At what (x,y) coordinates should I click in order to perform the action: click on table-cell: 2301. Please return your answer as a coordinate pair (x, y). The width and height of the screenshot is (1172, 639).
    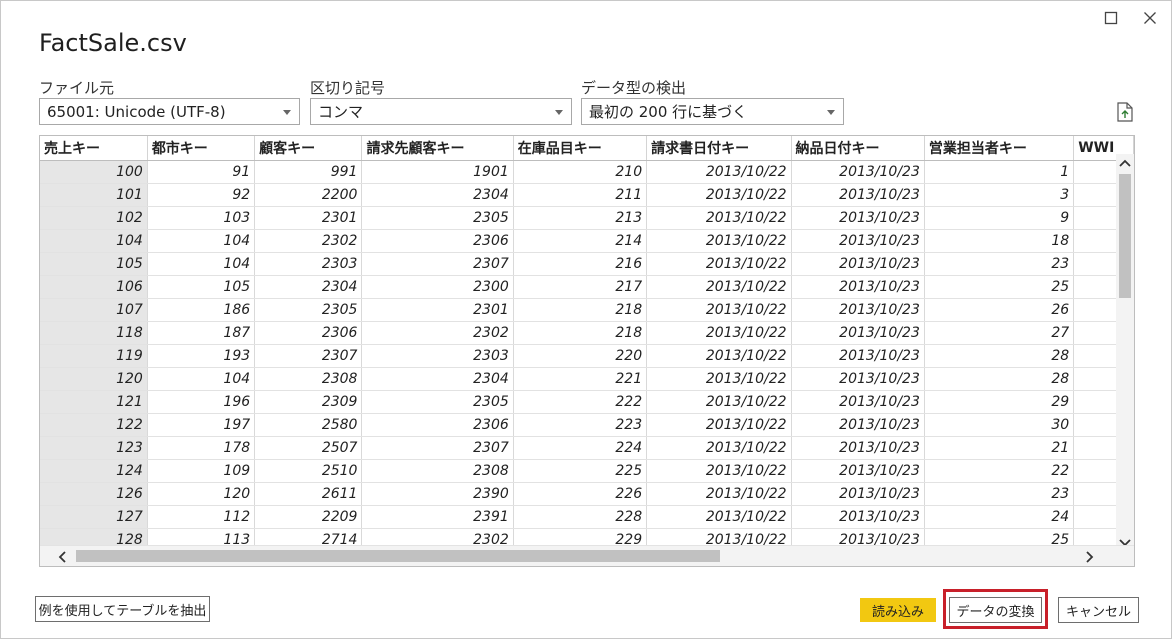
    Looking at the image, I should click on (308, 218).